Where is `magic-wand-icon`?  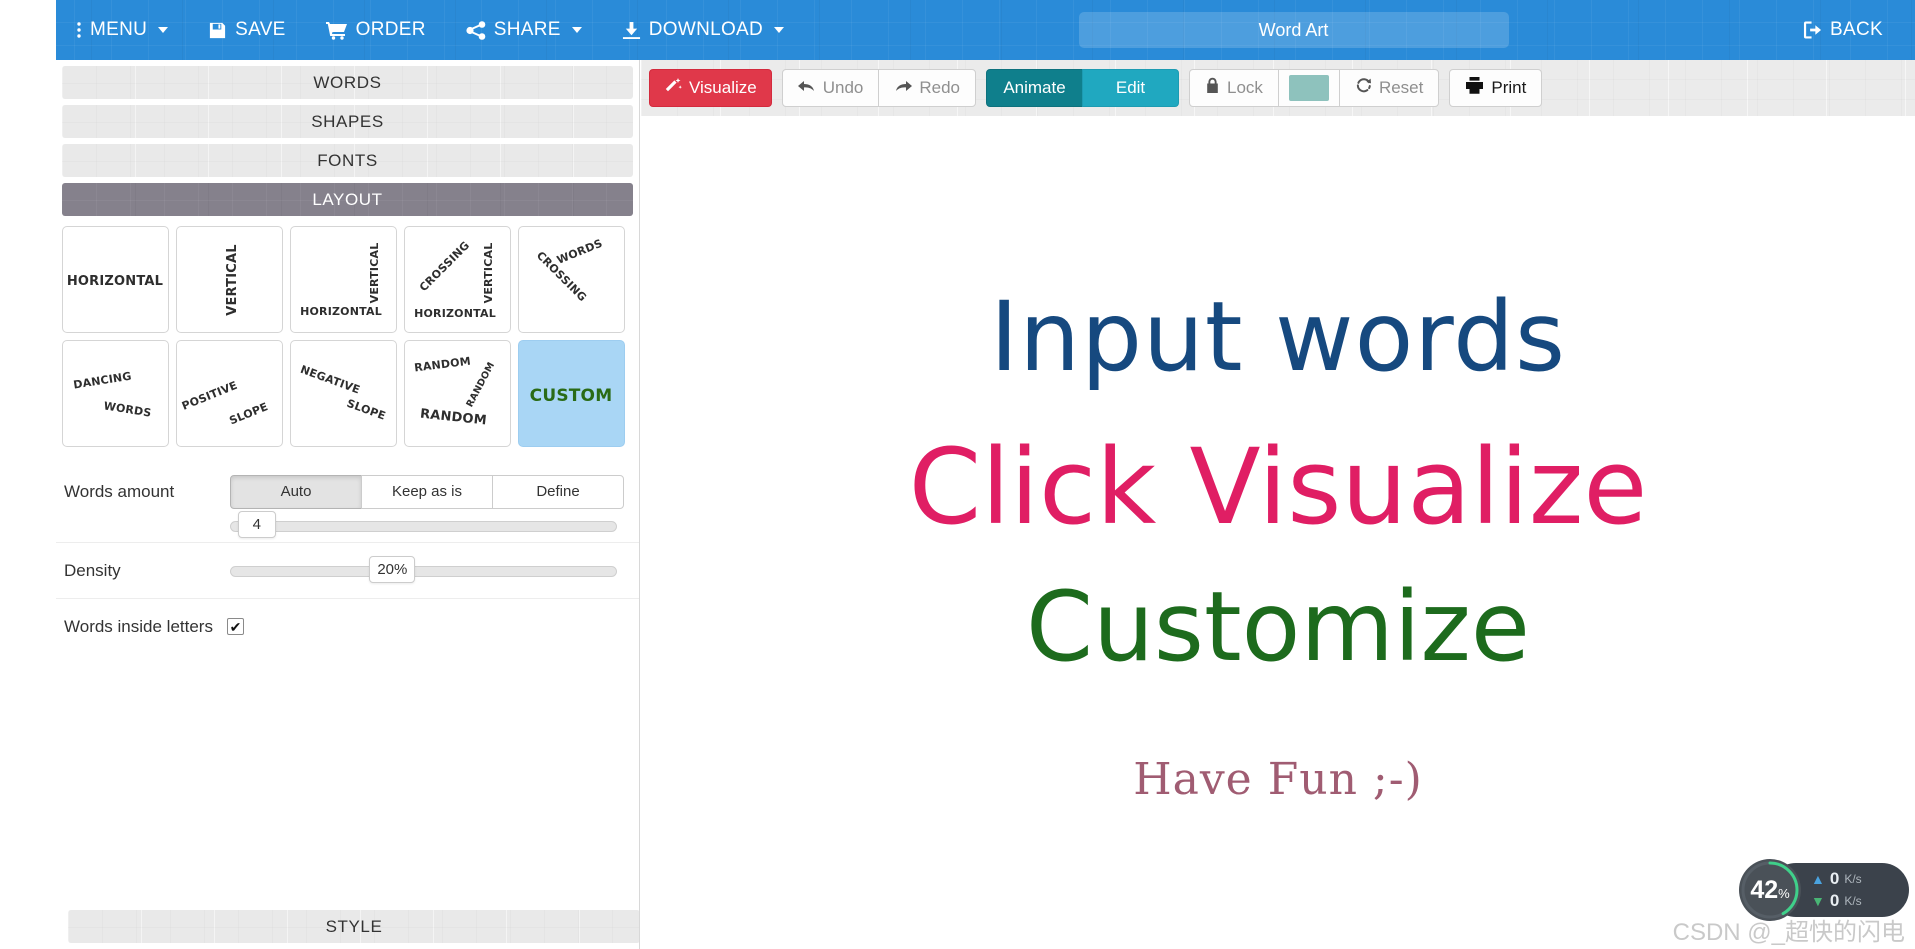
magic-wand-icon is located at coordinates (673, 88).